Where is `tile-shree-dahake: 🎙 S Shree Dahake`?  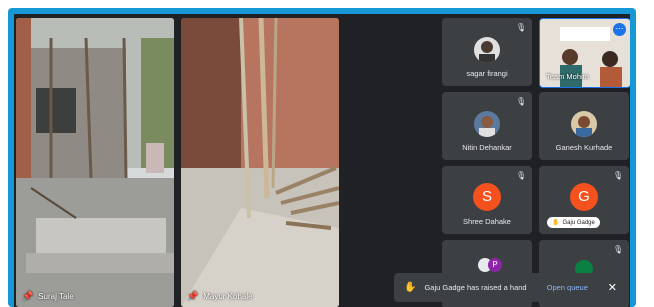 tile-shree-dahake: 🎙 S Shree Dahake is located at coordinates (487, 200).